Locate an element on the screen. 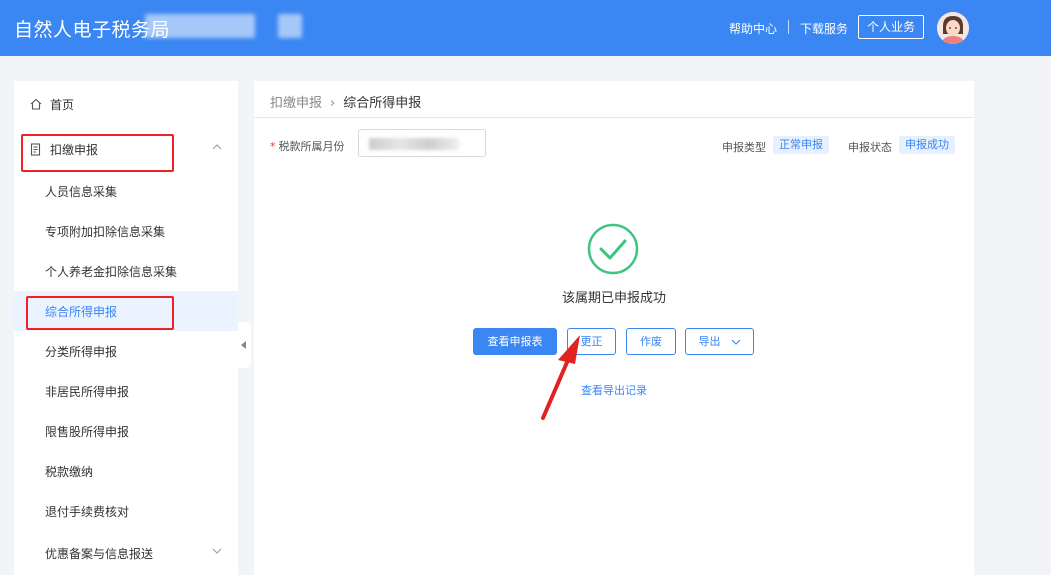 Image resolution: width=1051 pixels, height=575 pixels. view-export-record-link: 查看导出记录 is located at coordinates (614, 390).